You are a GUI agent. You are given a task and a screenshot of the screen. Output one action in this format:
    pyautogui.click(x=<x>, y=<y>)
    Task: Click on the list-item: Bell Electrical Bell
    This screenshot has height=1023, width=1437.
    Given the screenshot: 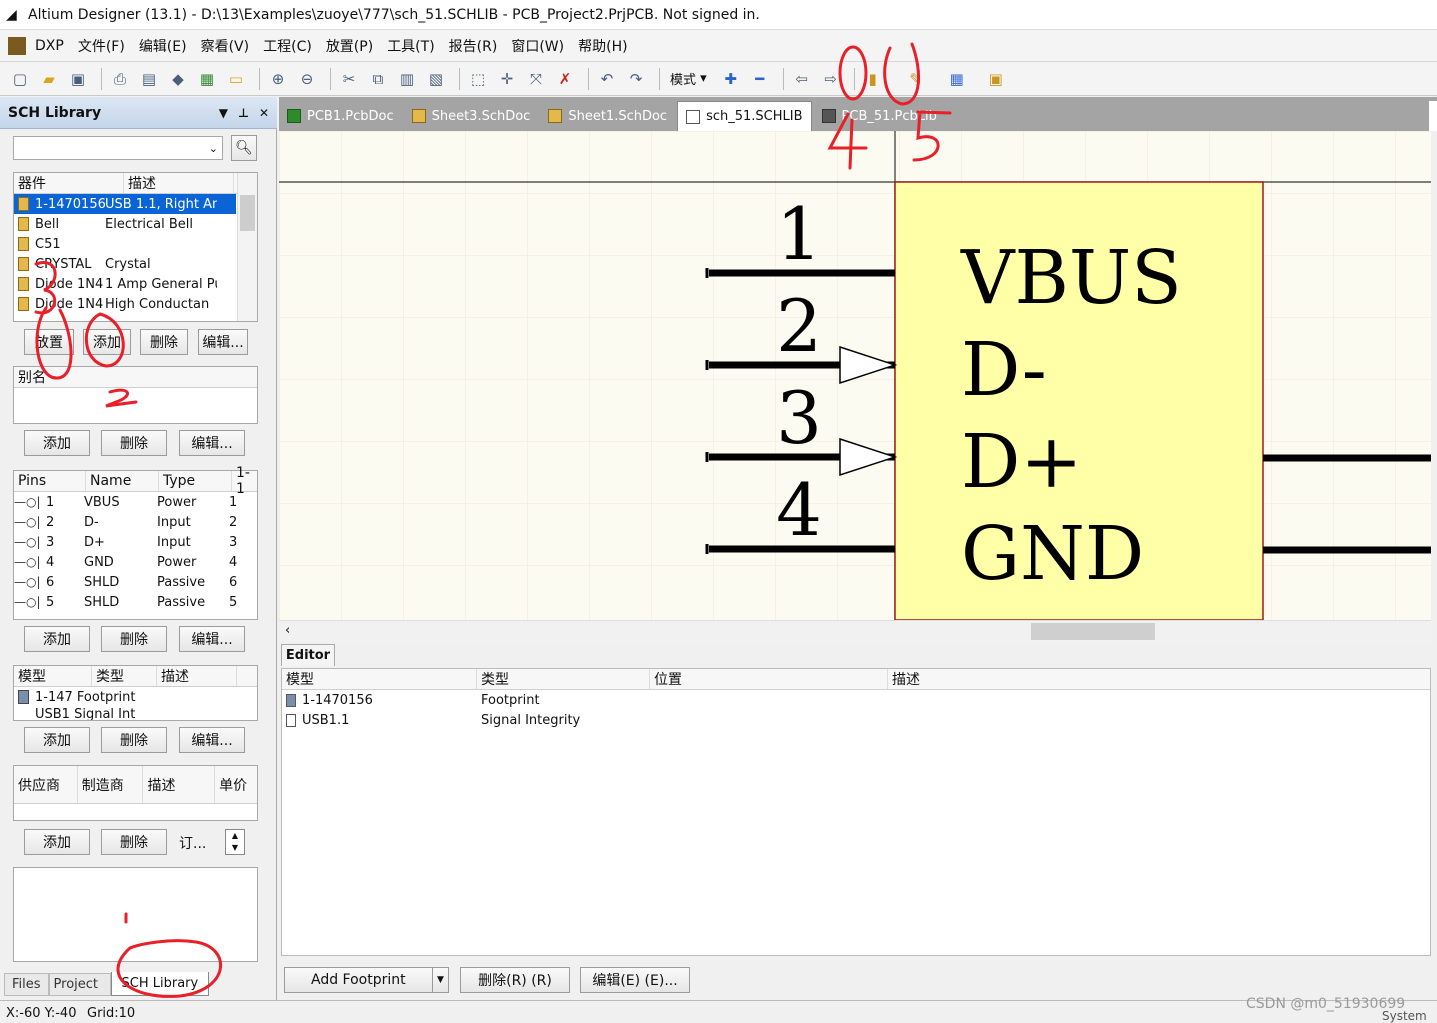 What is the action you would take?
    pyautogui.click(x=125, y=224)
    